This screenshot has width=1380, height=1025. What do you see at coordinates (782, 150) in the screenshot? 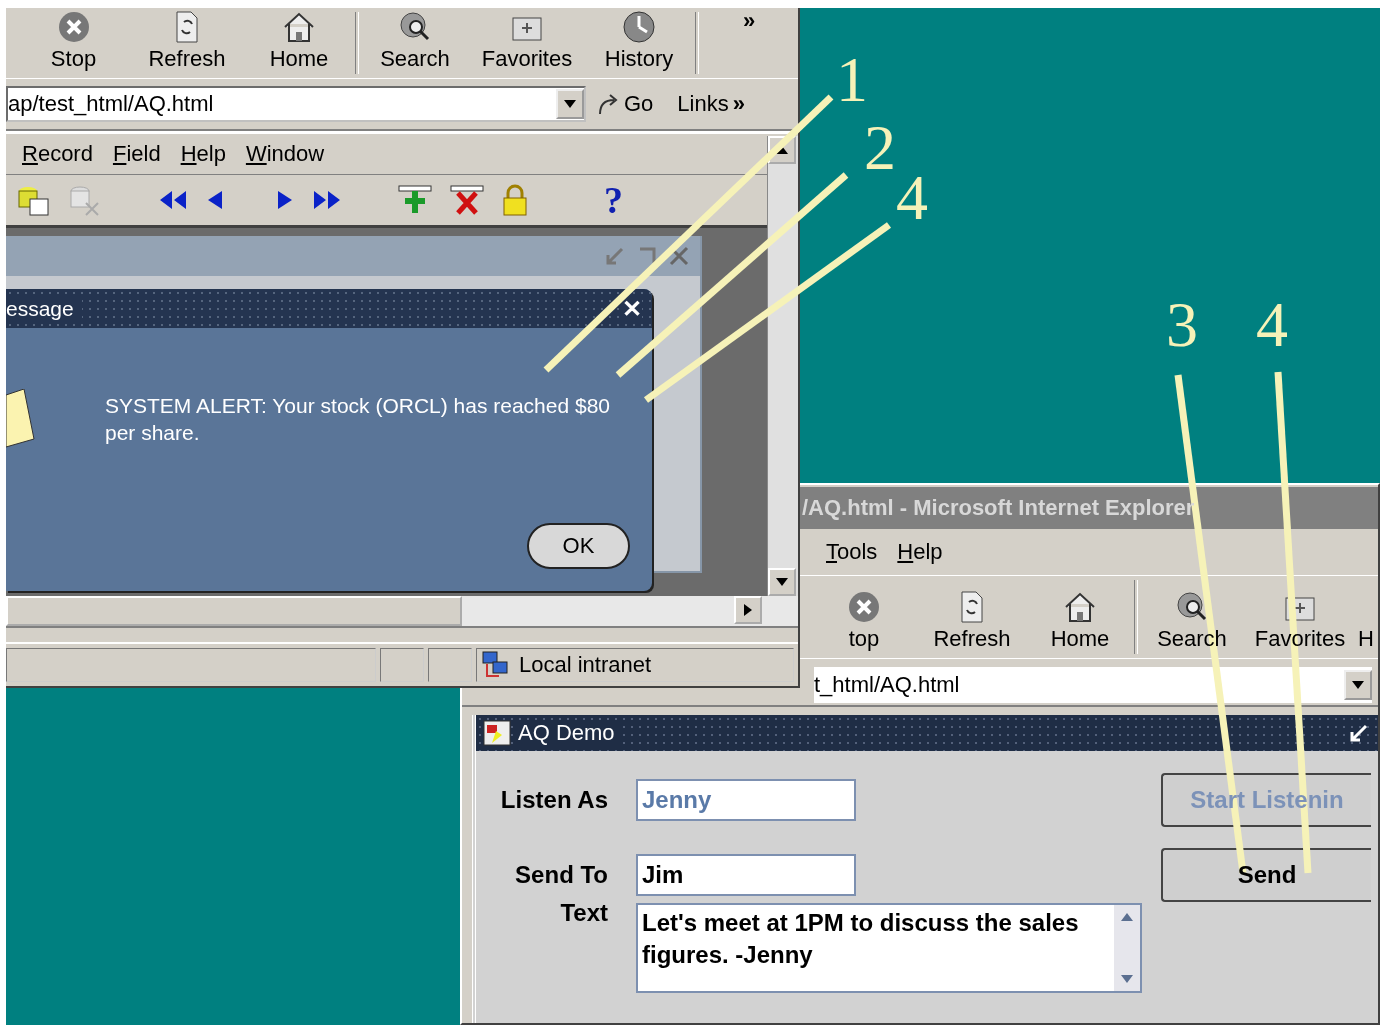
I see `caret-up-icon` at bounding box center [782, 150].